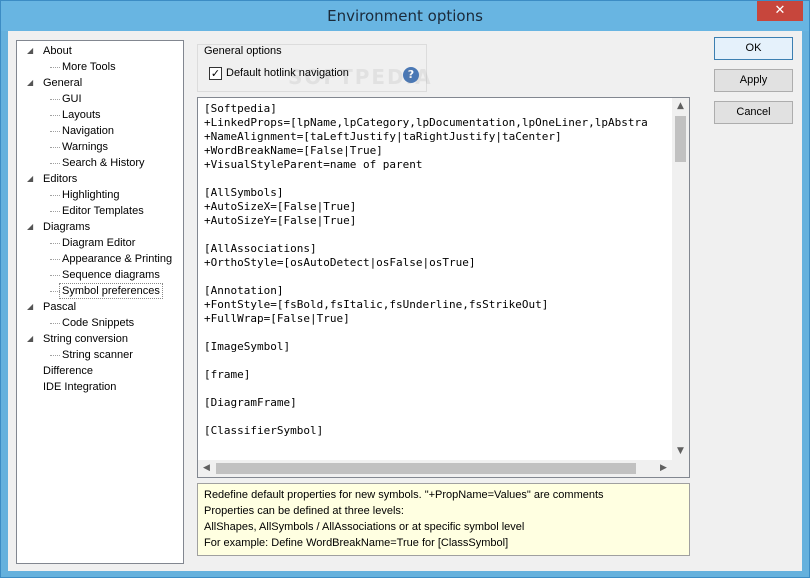 This screenshot has height=578, width=810. I want to click on tree-item: Appearance & Printing, so click(100, 259).